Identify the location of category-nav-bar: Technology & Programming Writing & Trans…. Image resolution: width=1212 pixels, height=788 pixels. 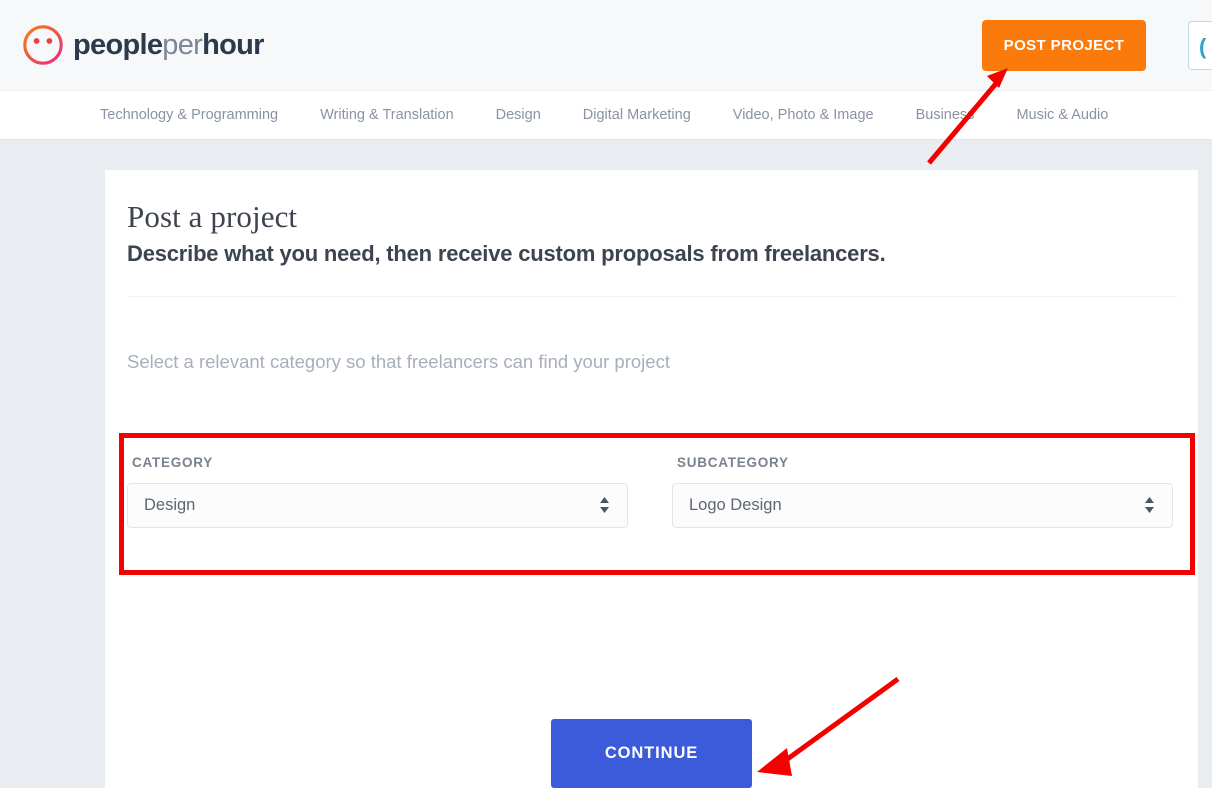
(606, 115).